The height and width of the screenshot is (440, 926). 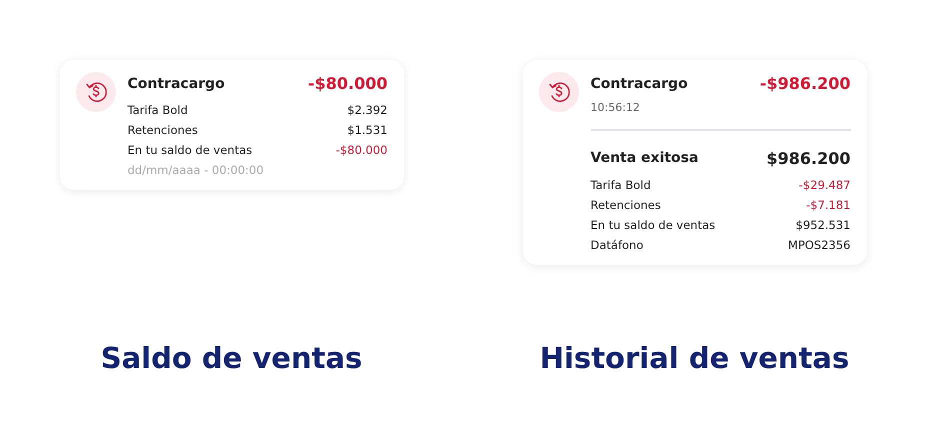 What do you see at coordinates (367, 130) in the screenshot?
I see `detail-value: $1.531` at bounding box center [367, 130].